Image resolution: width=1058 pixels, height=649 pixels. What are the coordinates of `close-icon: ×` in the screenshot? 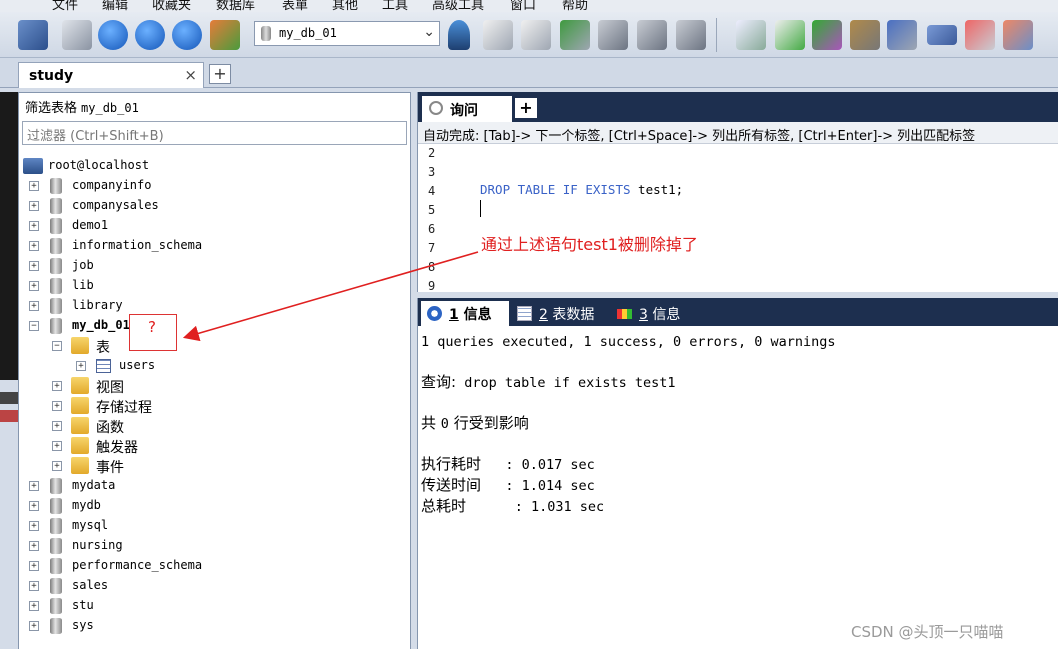 It's located at (190, 75).